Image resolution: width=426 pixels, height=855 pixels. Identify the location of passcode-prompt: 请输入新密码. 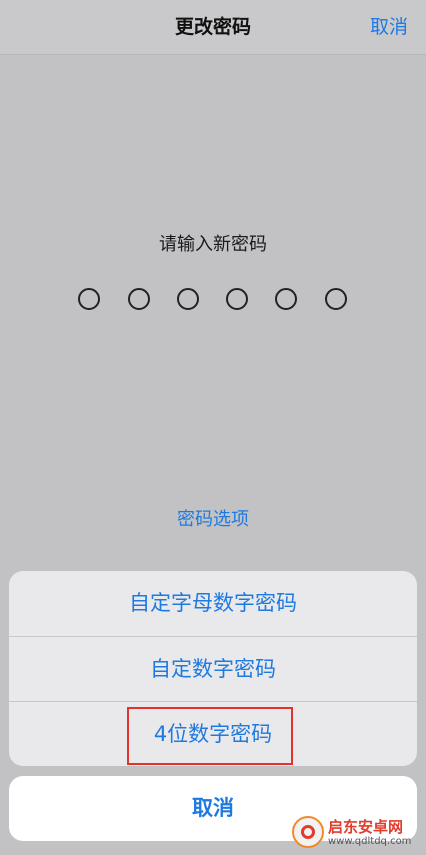
(213, 244).